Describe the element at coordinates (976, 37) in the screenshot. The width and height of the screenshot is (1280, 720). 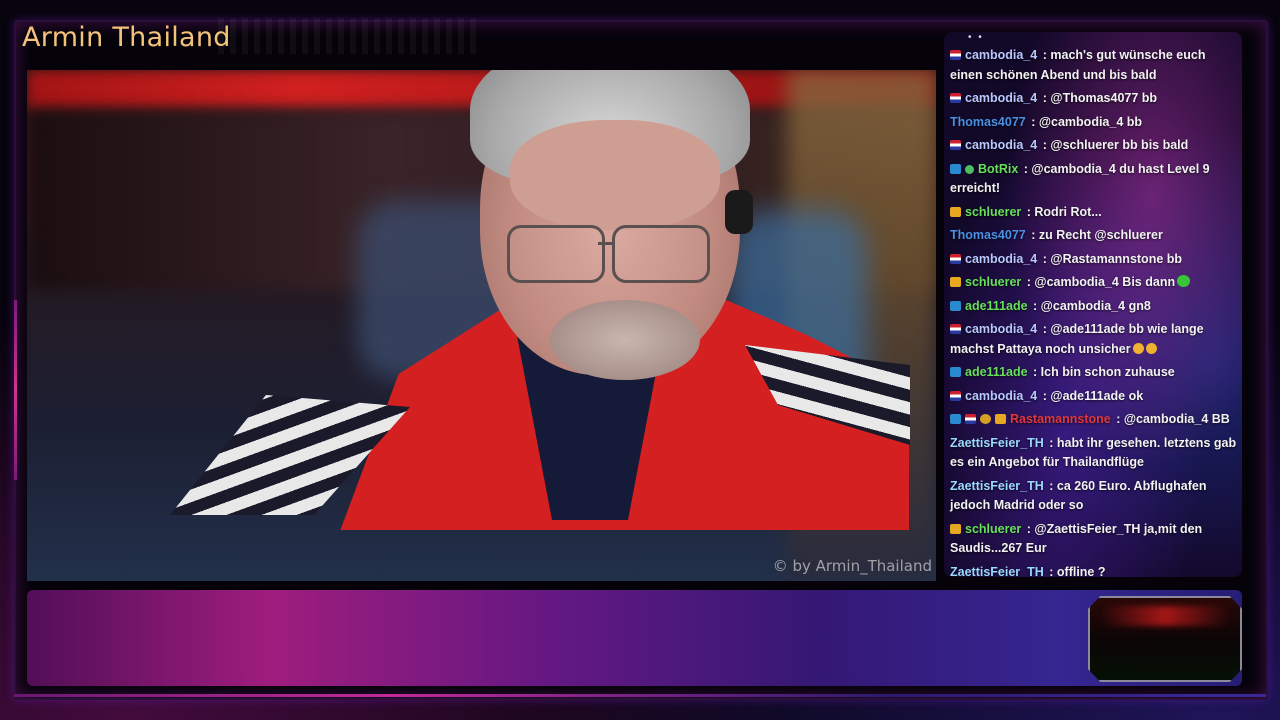
I see `chat-scroll-indicator: • •` at that location.